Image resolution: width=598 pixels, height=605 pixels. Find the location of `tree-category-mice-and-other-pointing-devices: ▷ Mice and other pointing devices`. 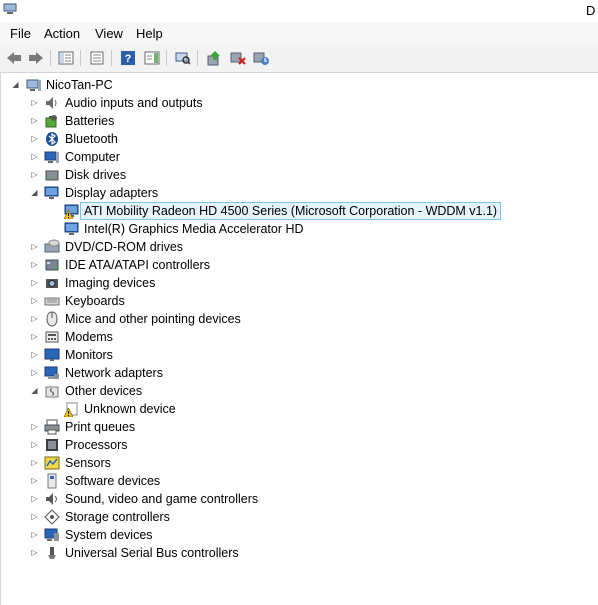

tree-category-mice-and-other-pointing-devices: ▷ Mice and other pointing devices is located at coordinates (296, 319).